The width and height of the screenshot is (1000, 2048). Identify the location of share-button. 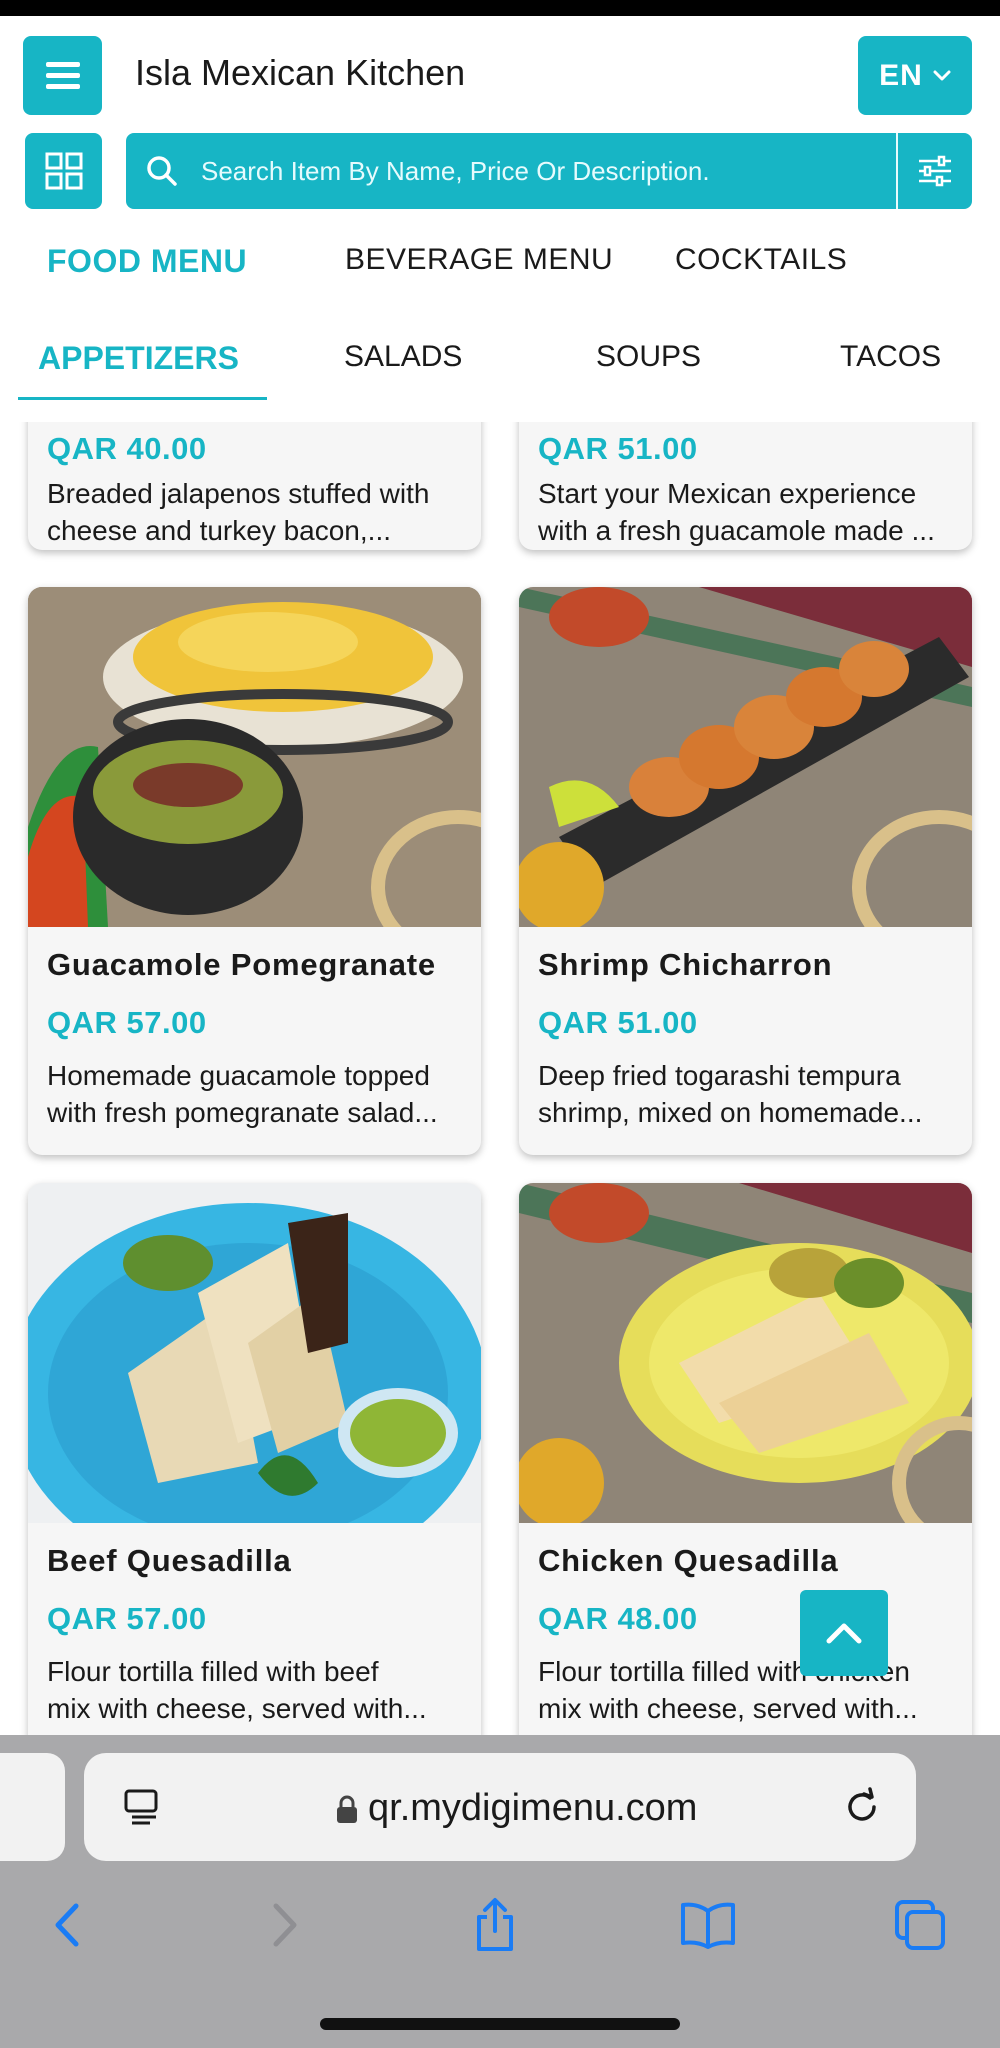
(495, 1925).